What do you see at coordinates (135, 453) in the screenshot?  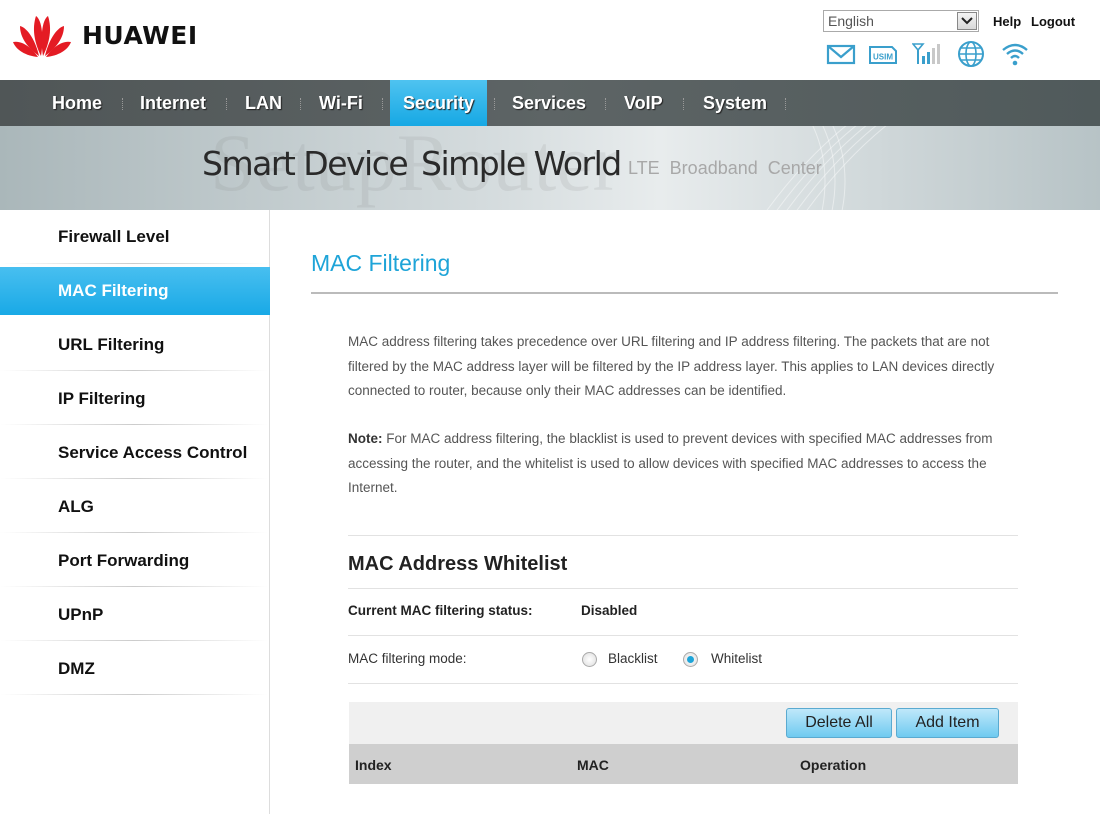 I see `sidebar-item-service-access-control: Service Access Control` at bounding box center [135, 453].